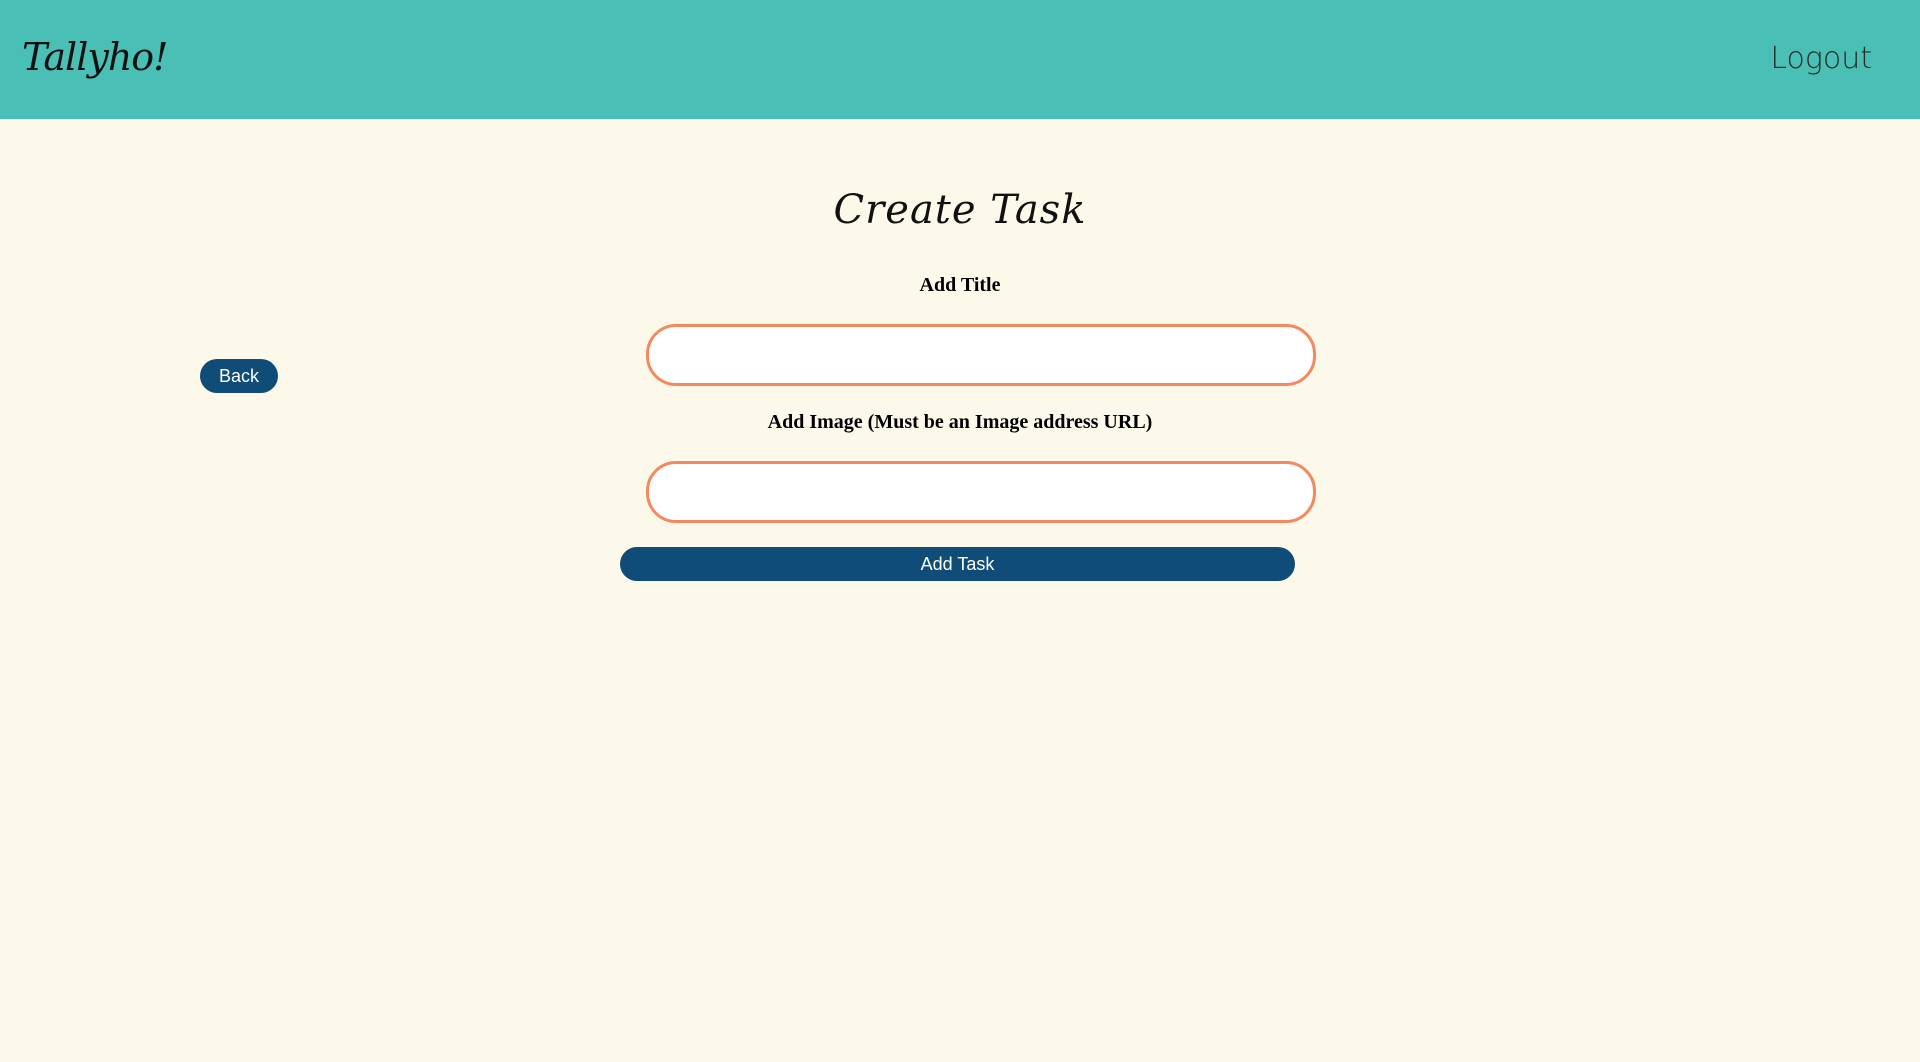 The width and height of the screenshot is (1920, 1062). Describe the element at coordinates (981, 355) in the screenshot. I see `title-input` at that location.